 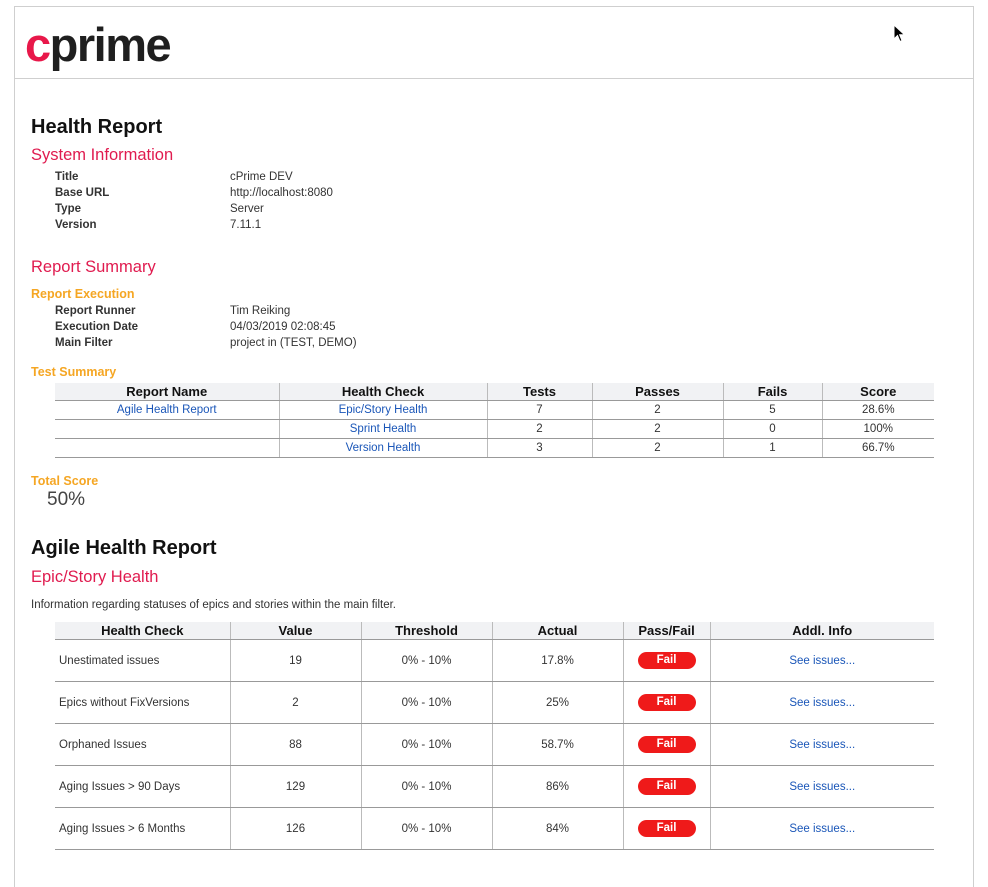 I want to click on health-check-link: Version Health, so click(x=383, y=448).